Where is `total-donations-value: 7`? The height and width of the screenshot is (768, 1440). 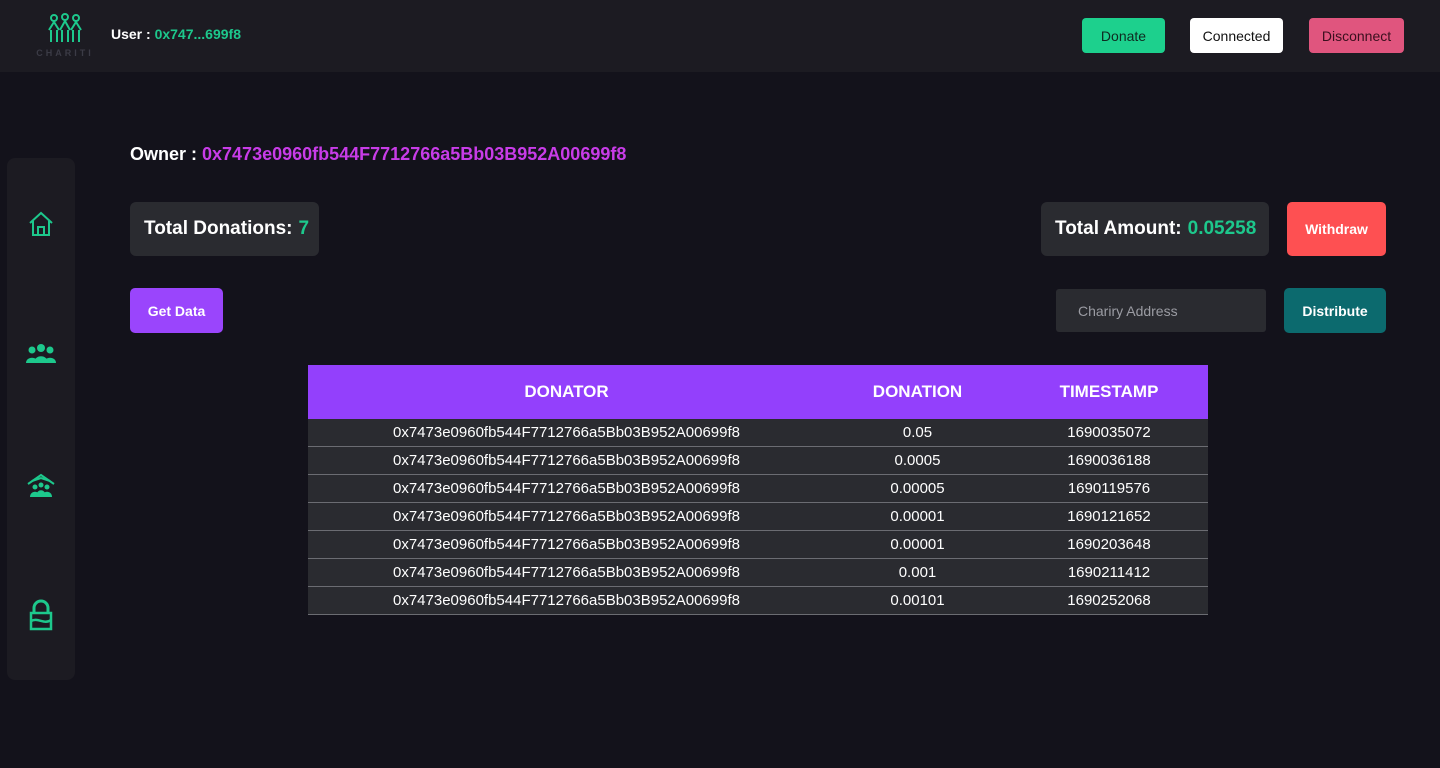
total-donations-value: 7 is located at coordinates (304, 228).